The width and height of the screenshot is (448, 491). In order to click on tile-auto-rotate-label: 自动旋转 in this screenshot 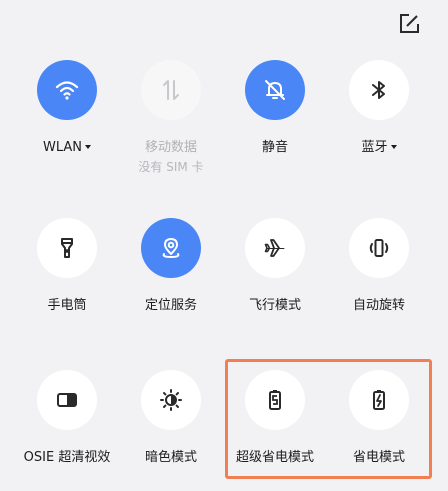, I will do `click(378, 305)`.